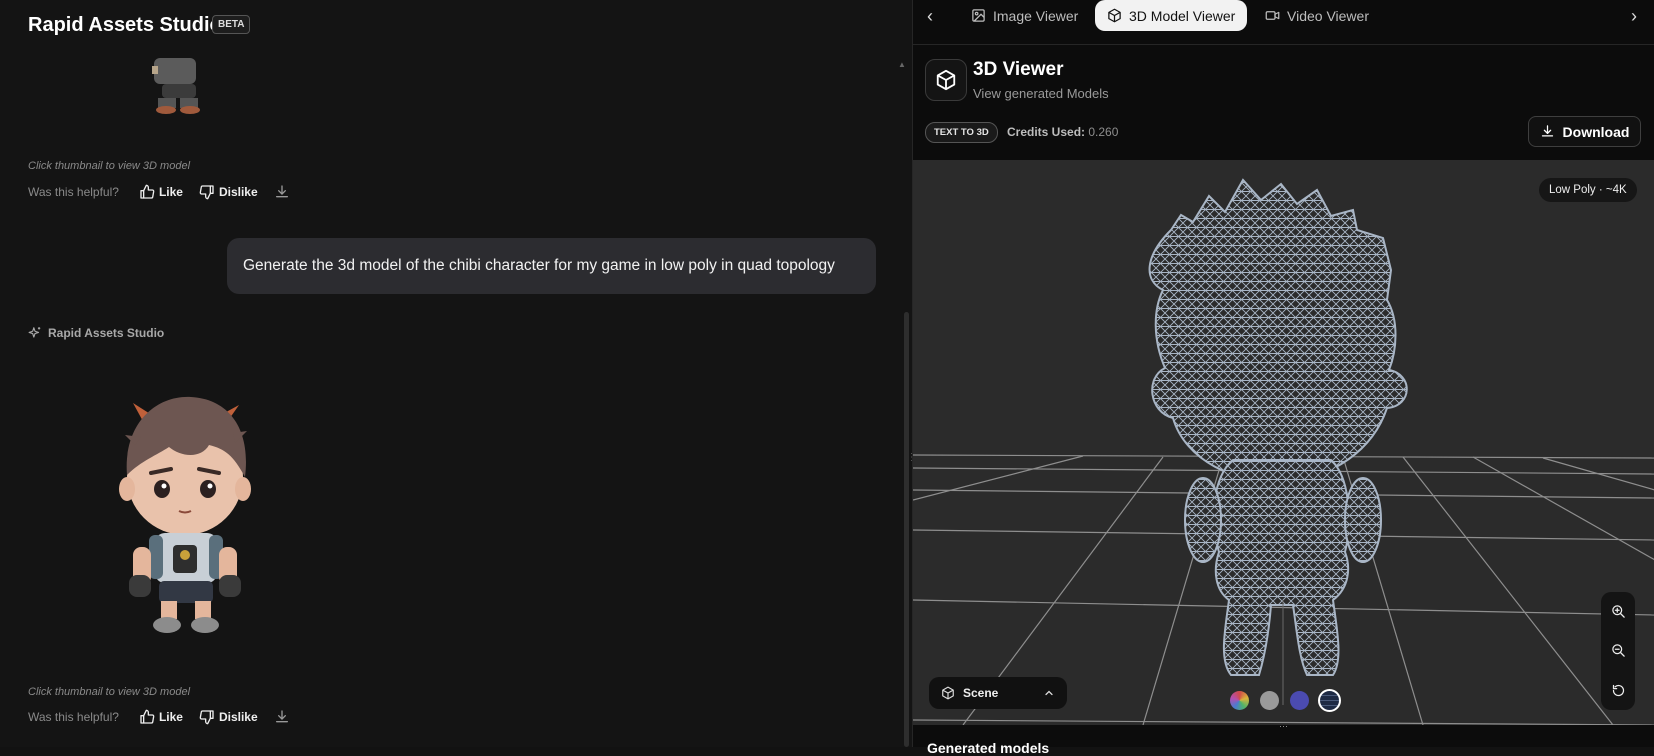  Describe the element at coordinates (1182, 15) in the screenshot. I see `tab-label: 3D Model Viewer` at that location.